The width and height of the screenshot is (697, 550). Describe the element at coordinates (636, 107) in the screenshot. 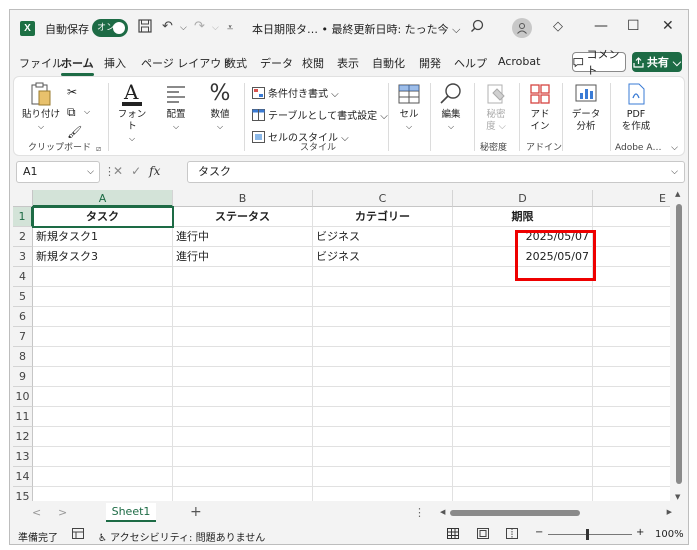

I see `create-pdf-button: PDF を作成` at that location.